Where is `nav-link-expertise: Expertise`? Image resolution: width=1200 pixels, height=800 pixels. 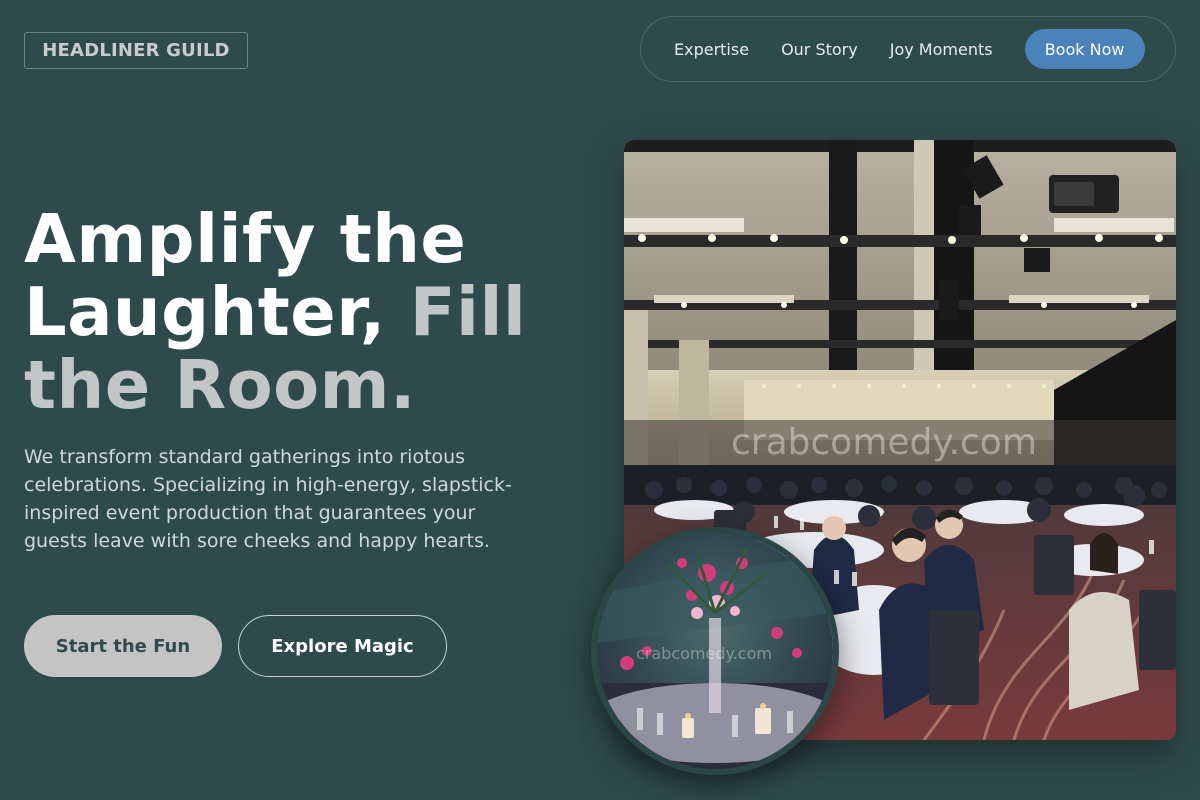 nav-link-expertise: Expertise is located at coordinates (711, 49).